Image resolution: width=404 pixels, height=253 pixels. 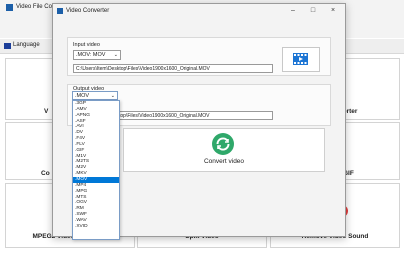 What do you see at coordinates (333, 11) in the screenshot?
I see `close-button: ×` at bounding box center [333, 11].